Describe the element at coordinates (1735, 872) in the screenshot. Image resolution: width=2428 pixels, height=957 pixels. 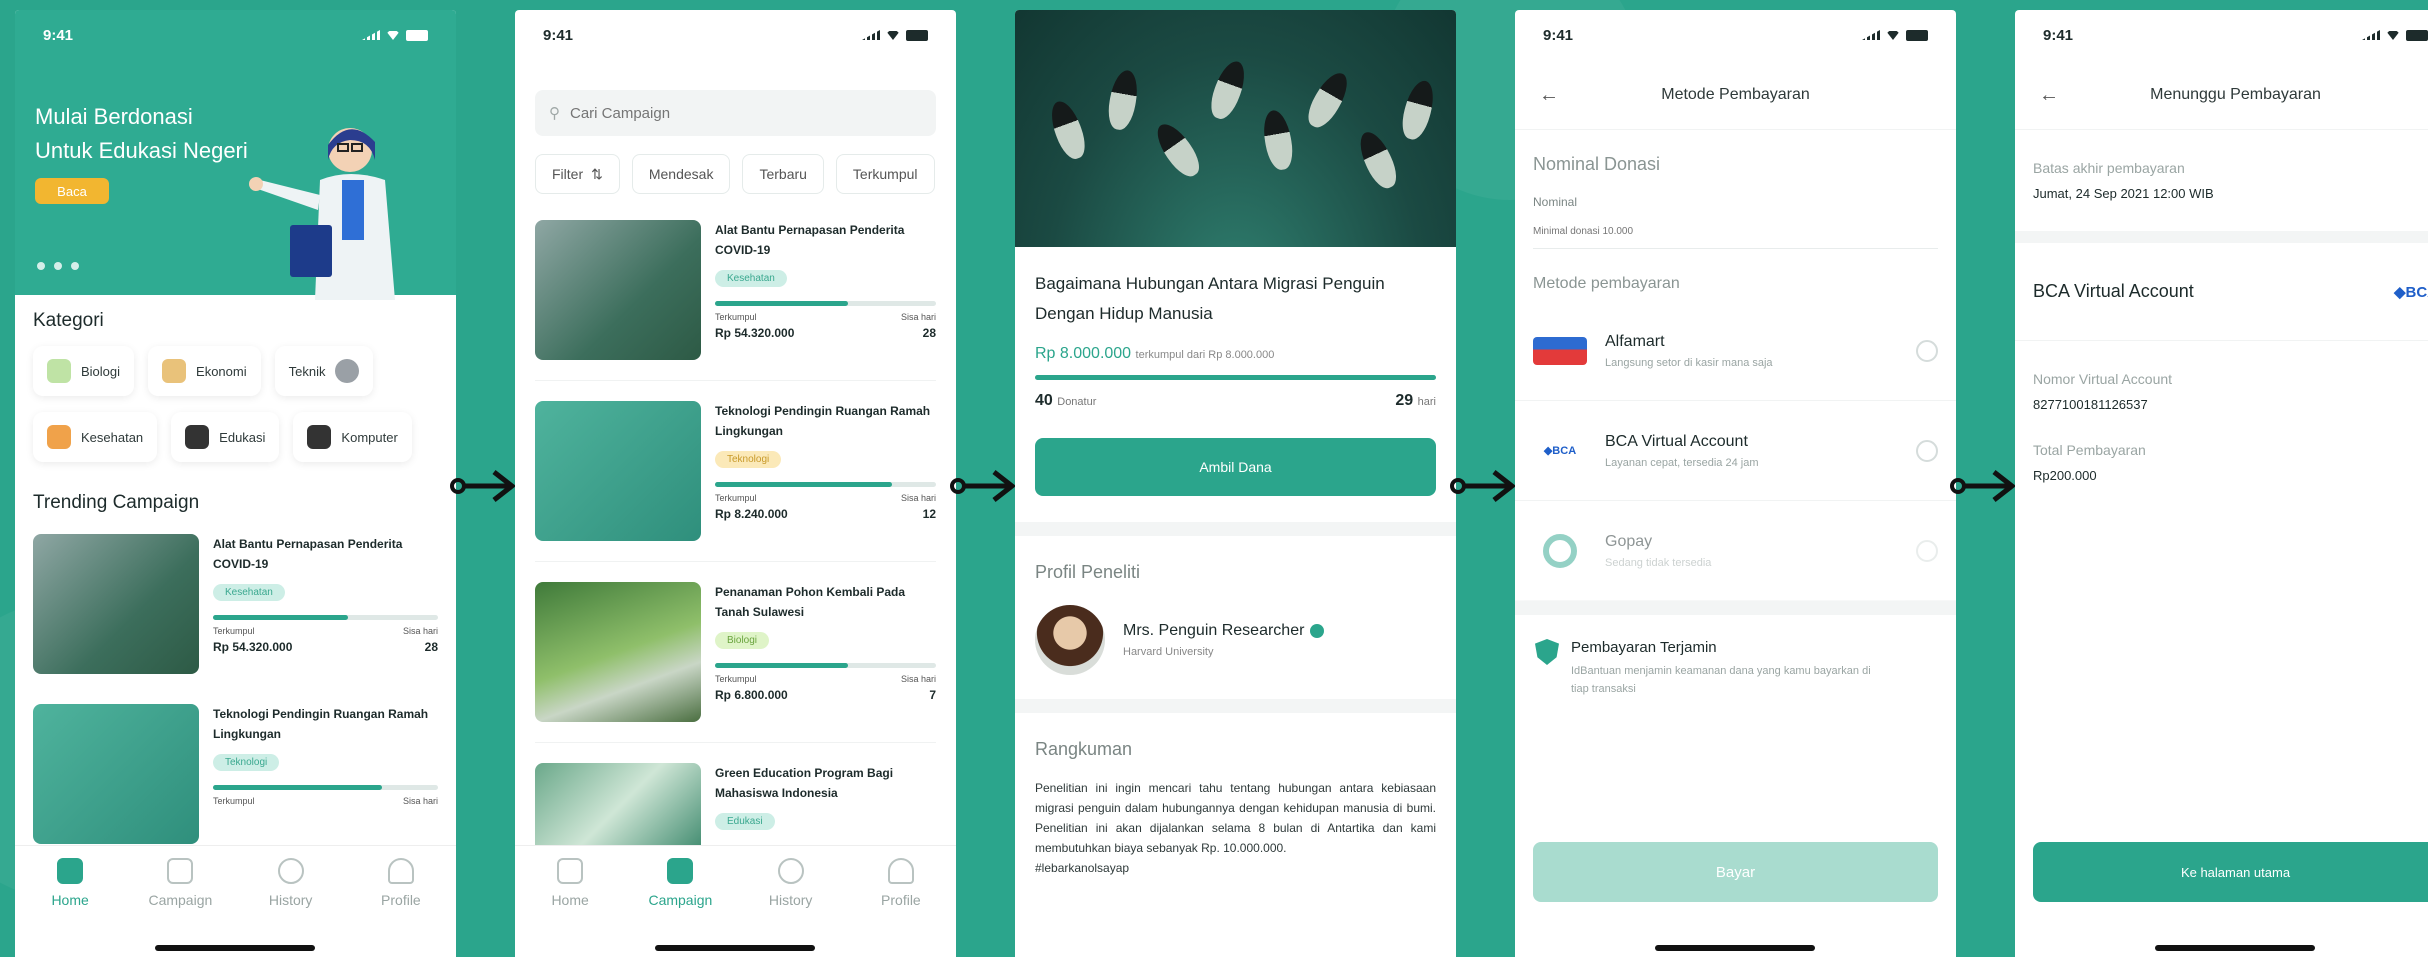
I see `pay-button: Bayar` at that location.